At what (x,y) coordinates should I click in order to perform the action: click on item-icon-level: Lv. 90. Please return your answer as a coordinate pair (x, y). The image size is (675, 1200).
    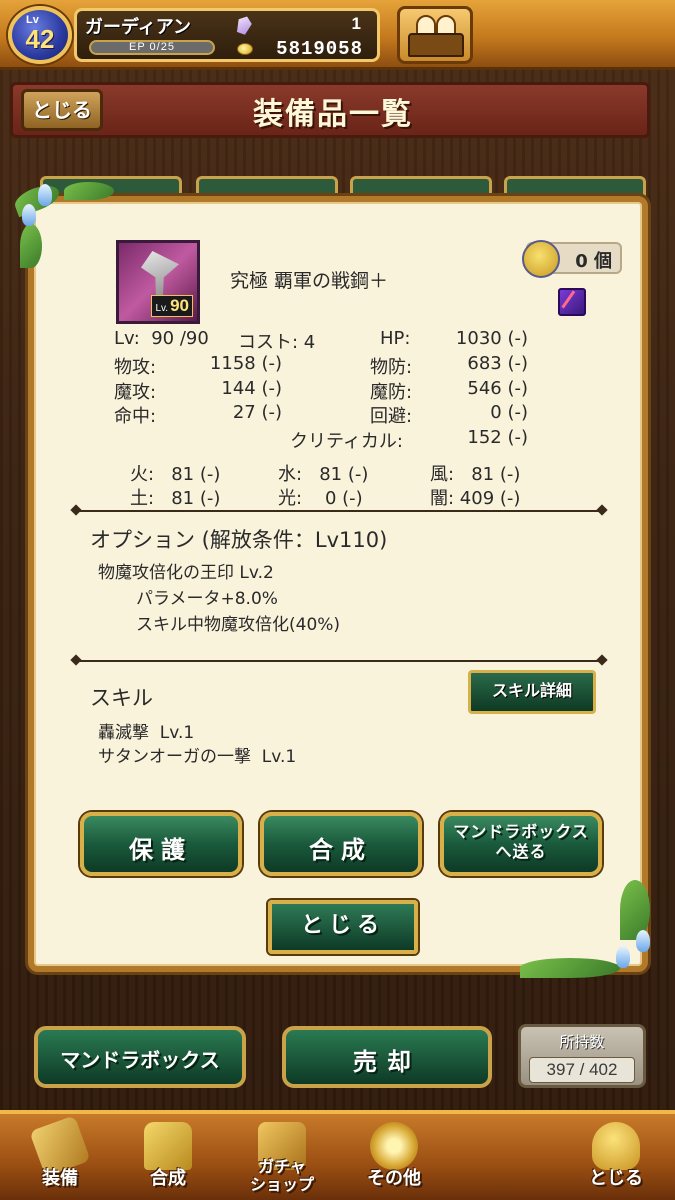
    Looking at the image, I should click on (172, 306).